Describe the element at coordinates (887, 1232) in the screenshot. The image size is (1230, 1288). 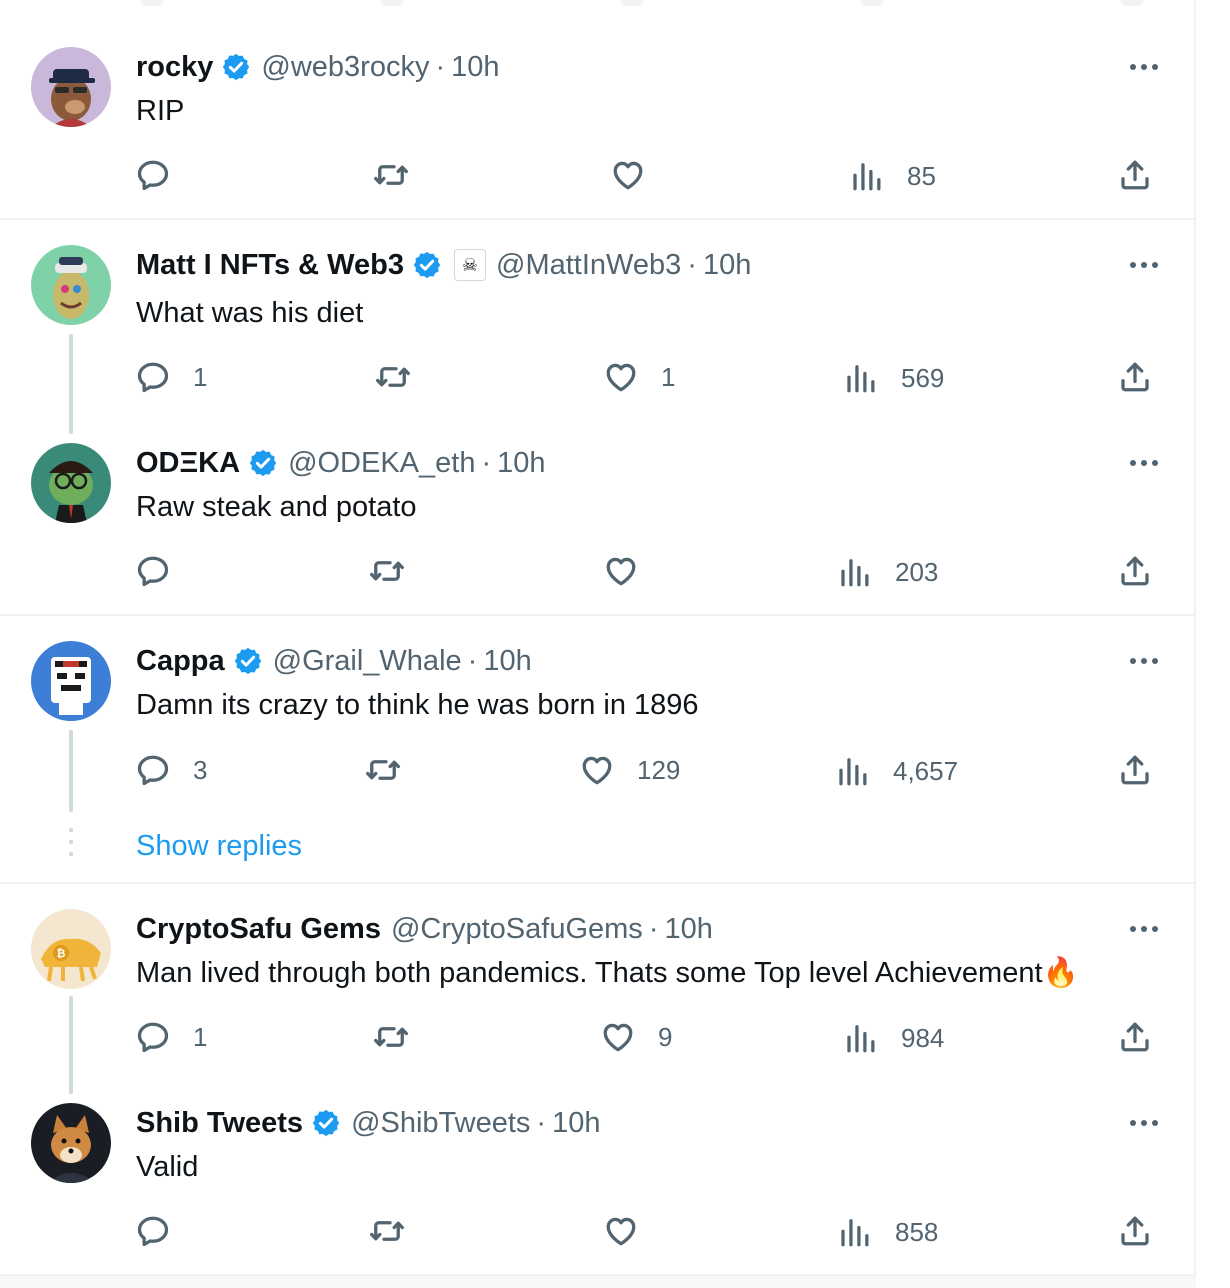
I see `views-button: 858` at that location.